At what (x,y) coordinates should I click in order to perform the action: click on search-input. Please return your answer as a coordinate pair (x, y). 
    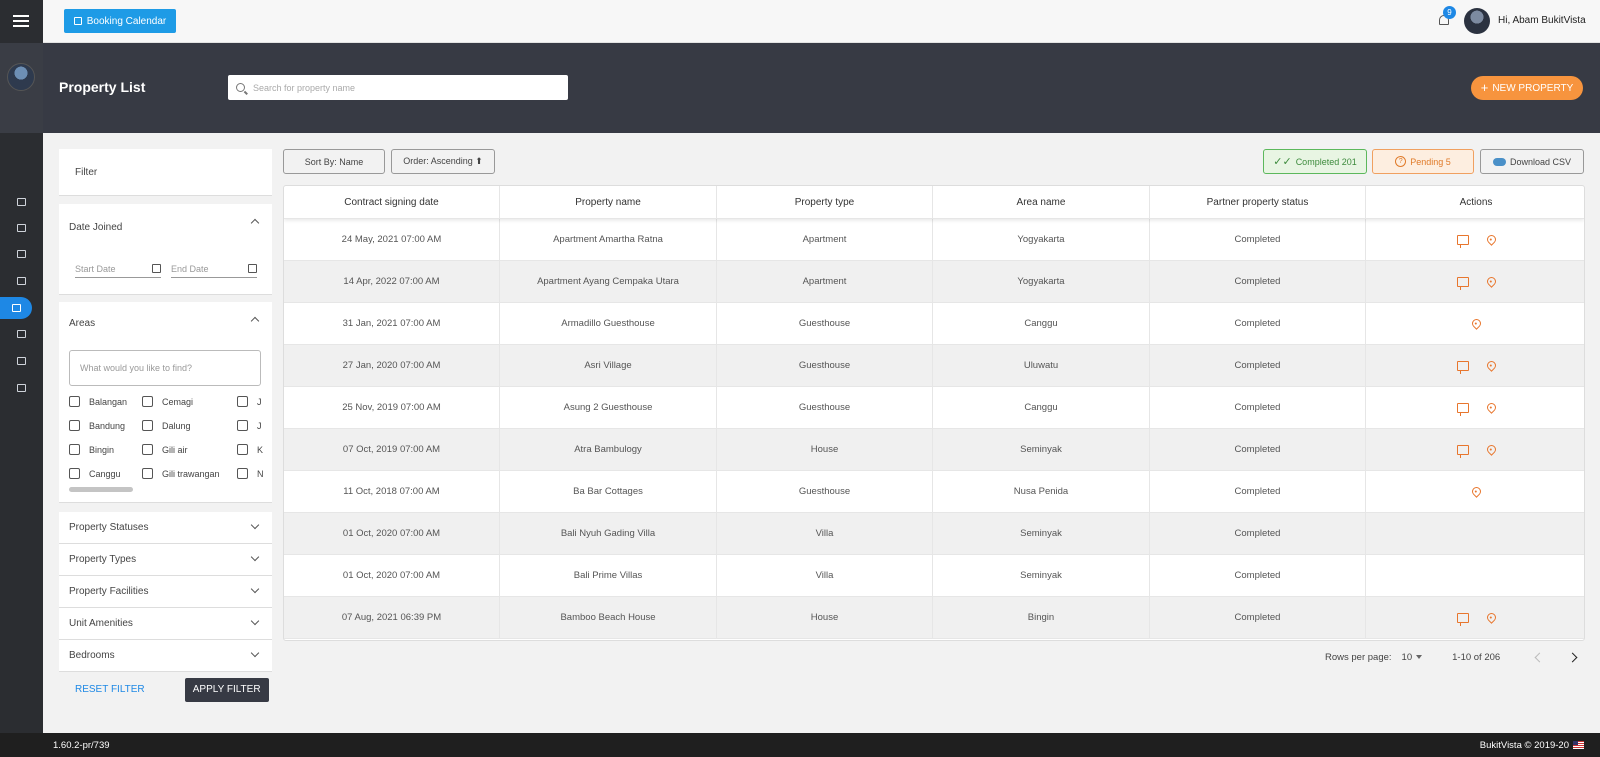
    Looking at the image, I should click on (398, 87).